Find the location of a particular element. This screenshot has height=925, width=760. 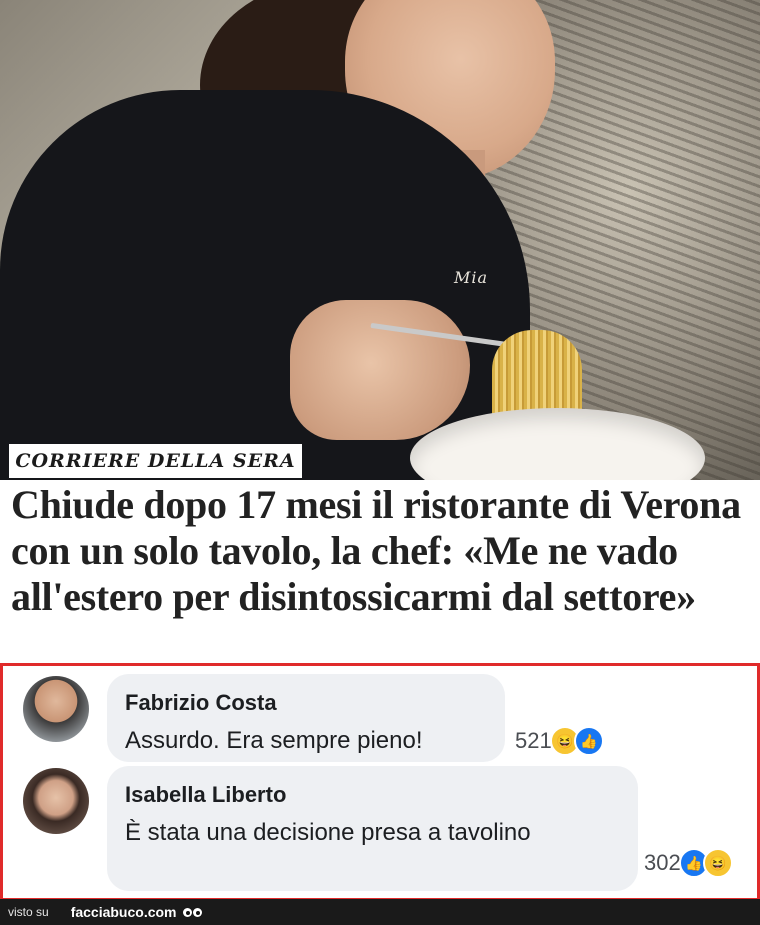

reaction-summary: 521 😆 👍 is located at coordinates (559, 741).